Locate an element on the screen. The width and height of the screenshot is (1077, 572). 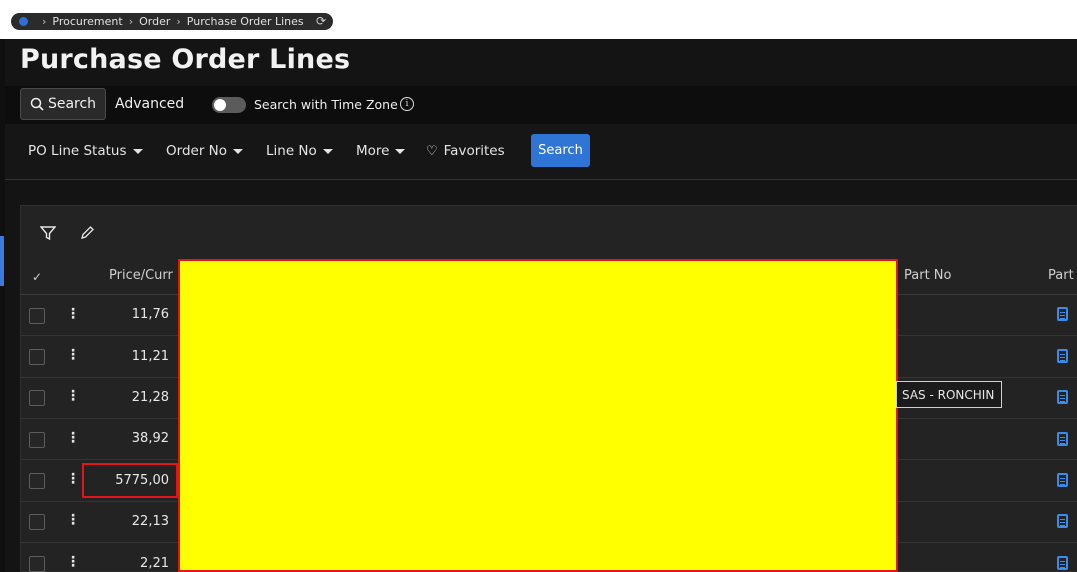
filter-label: PO Line Status is located at coordinates (77, 151).